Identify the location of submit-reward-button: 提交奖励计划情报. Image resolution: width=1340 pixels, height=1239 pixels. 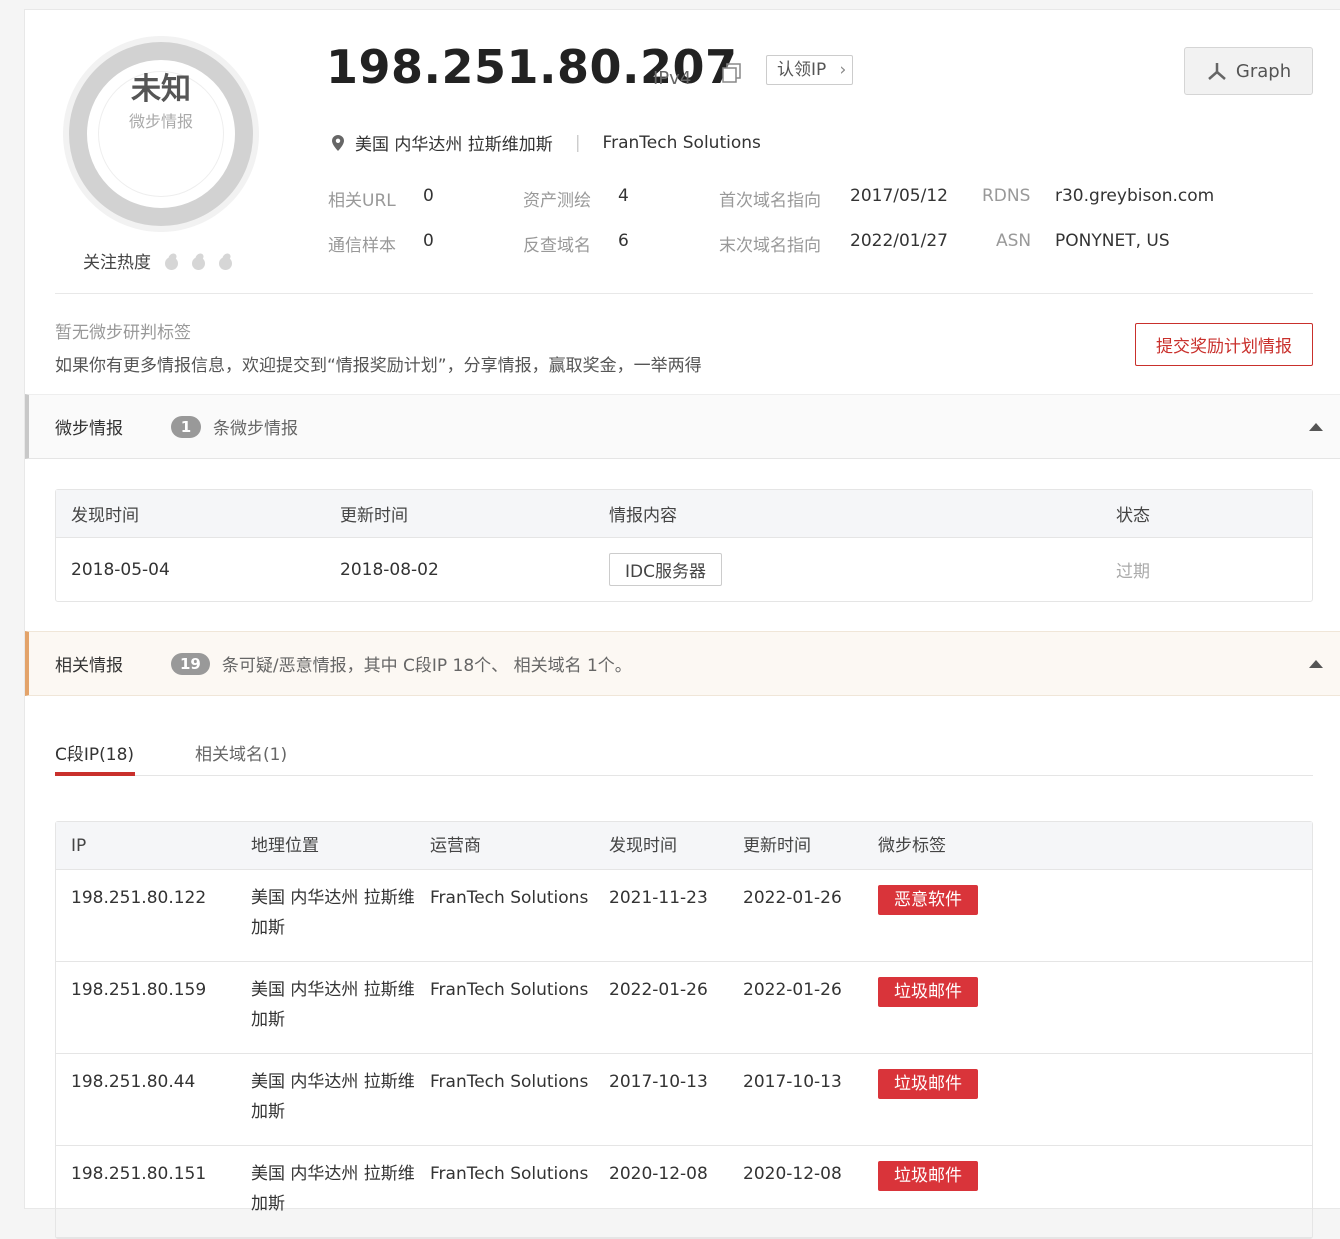
(1224, 344).